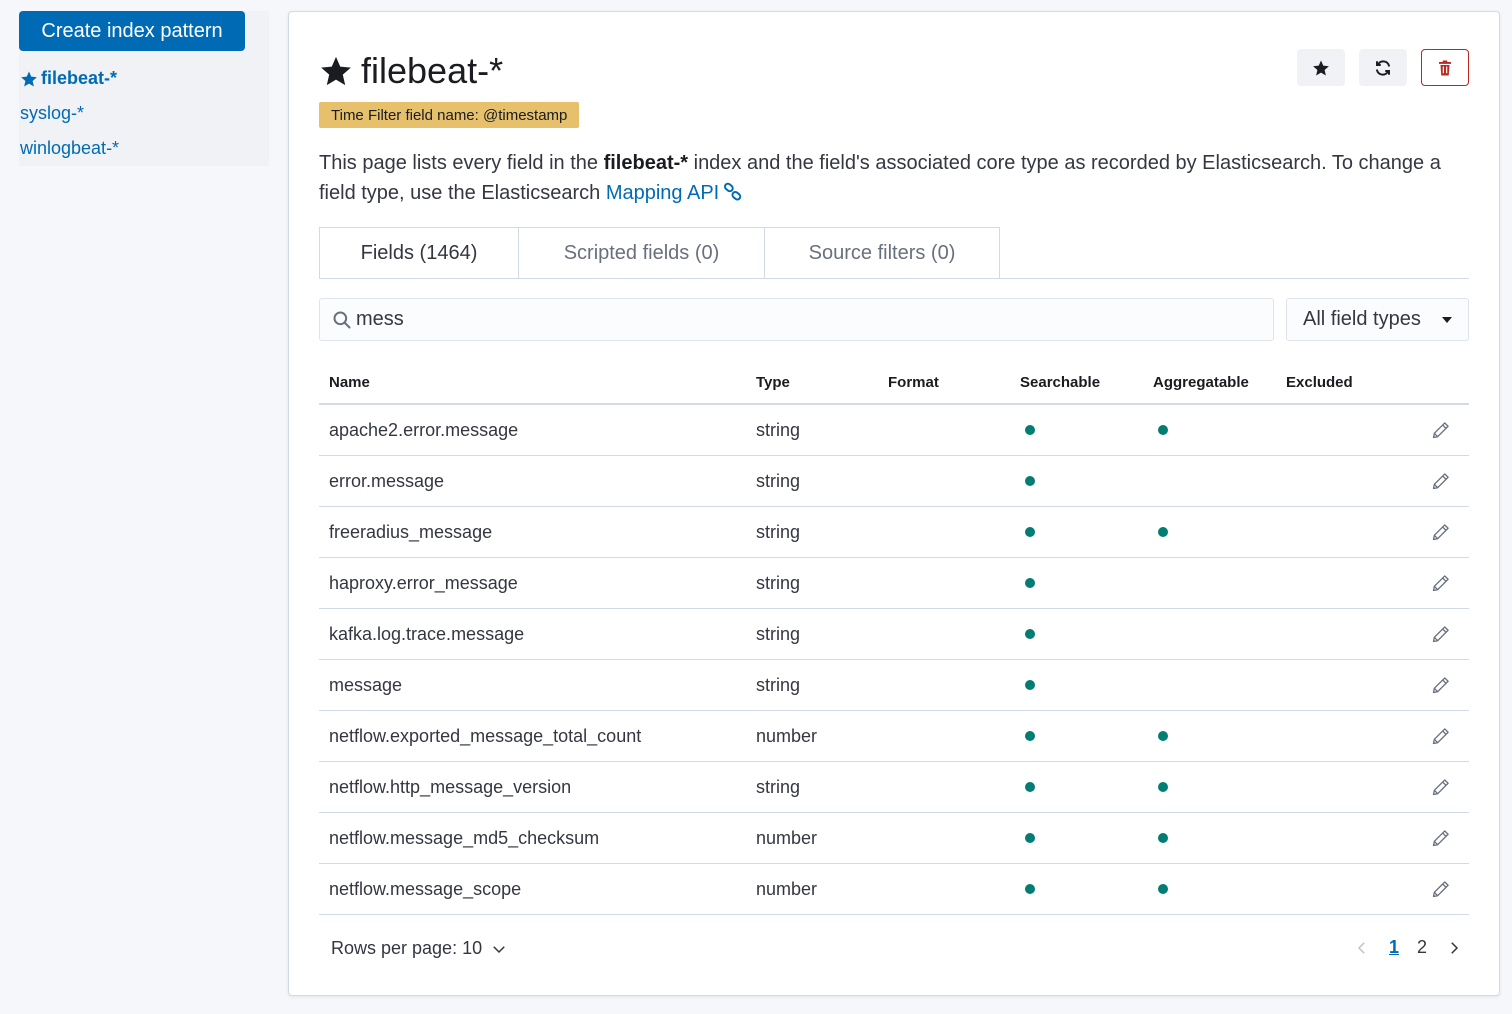  Describe the element at coordinates (407, 948) in the screenshot. I see `rows-per-page-label: Rows per page: 10` at that location.